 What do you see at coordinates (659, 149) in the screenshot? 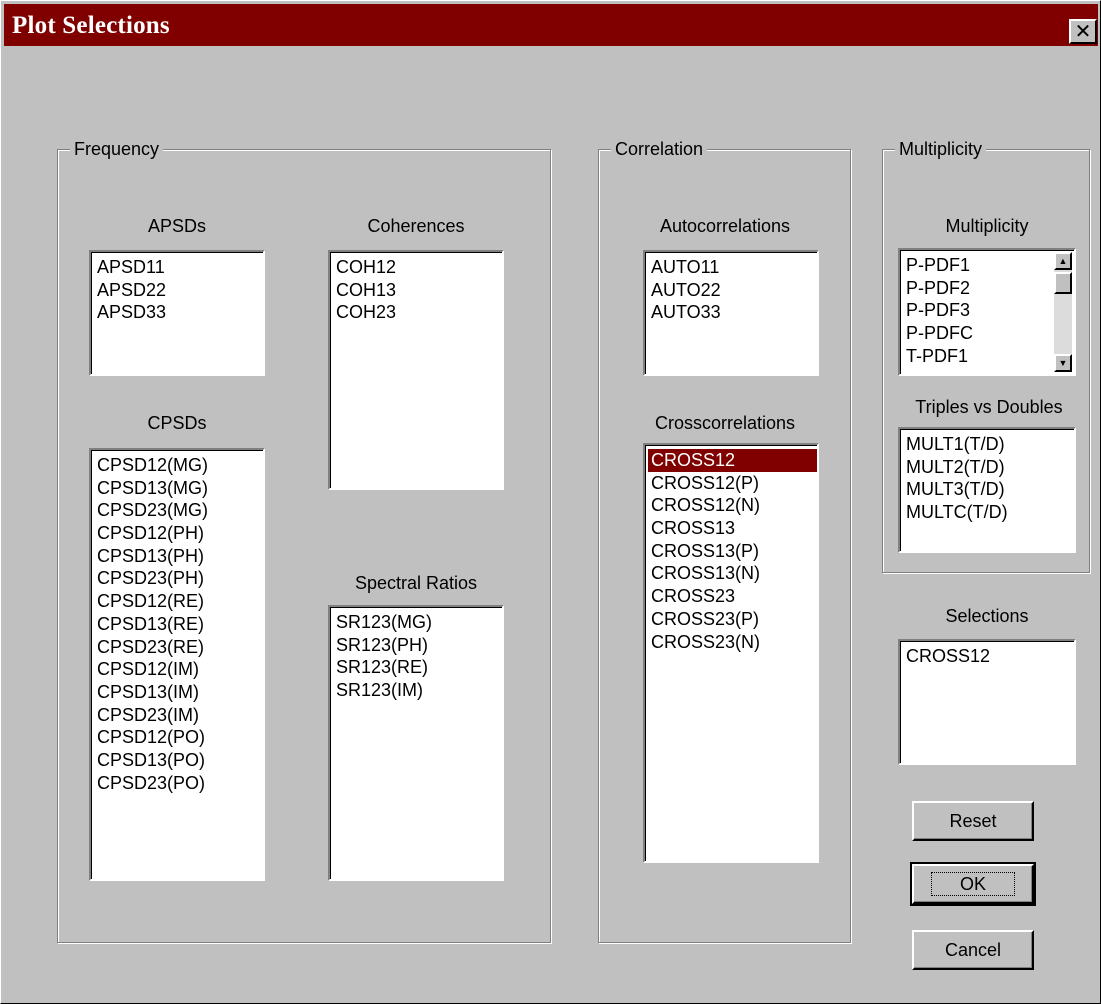
I see `correlation-group-title: Correlation` at bounding box center [659, 149].